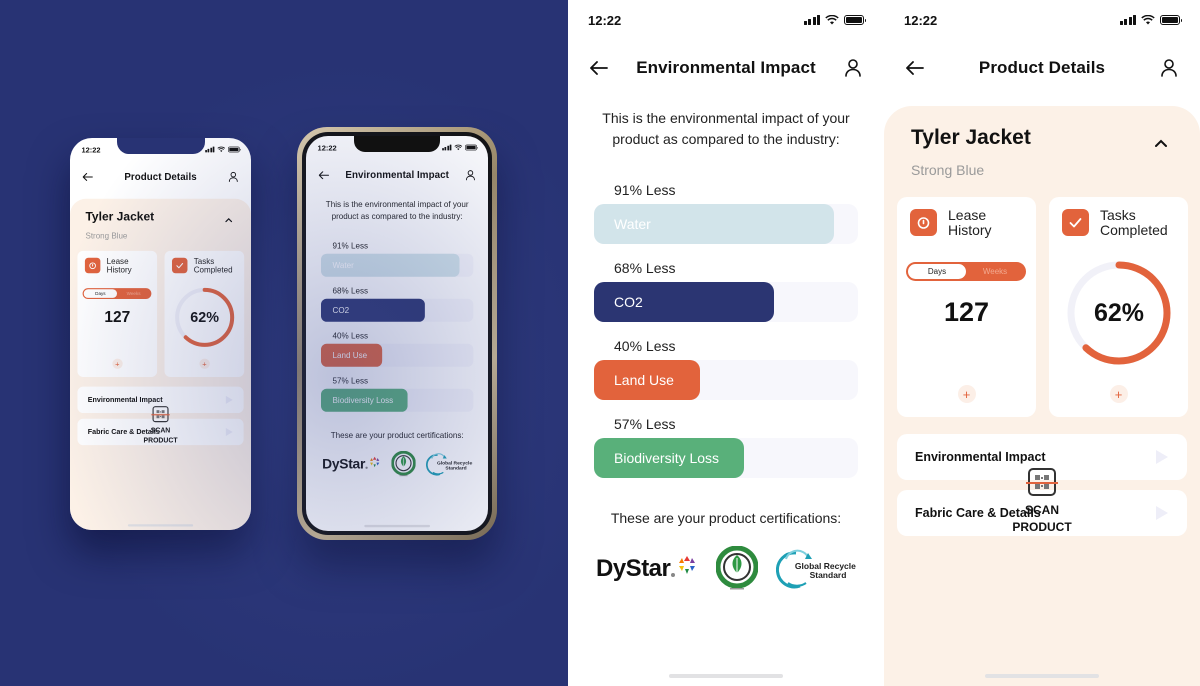 Image resolution: width=1200 pixels, height=686 pixels. What do you see at coordinates (669, 458) in the screenshot?
I see `impact-bar-biodiversity: Biodiversity Loss` at bounding box center [669, 458].